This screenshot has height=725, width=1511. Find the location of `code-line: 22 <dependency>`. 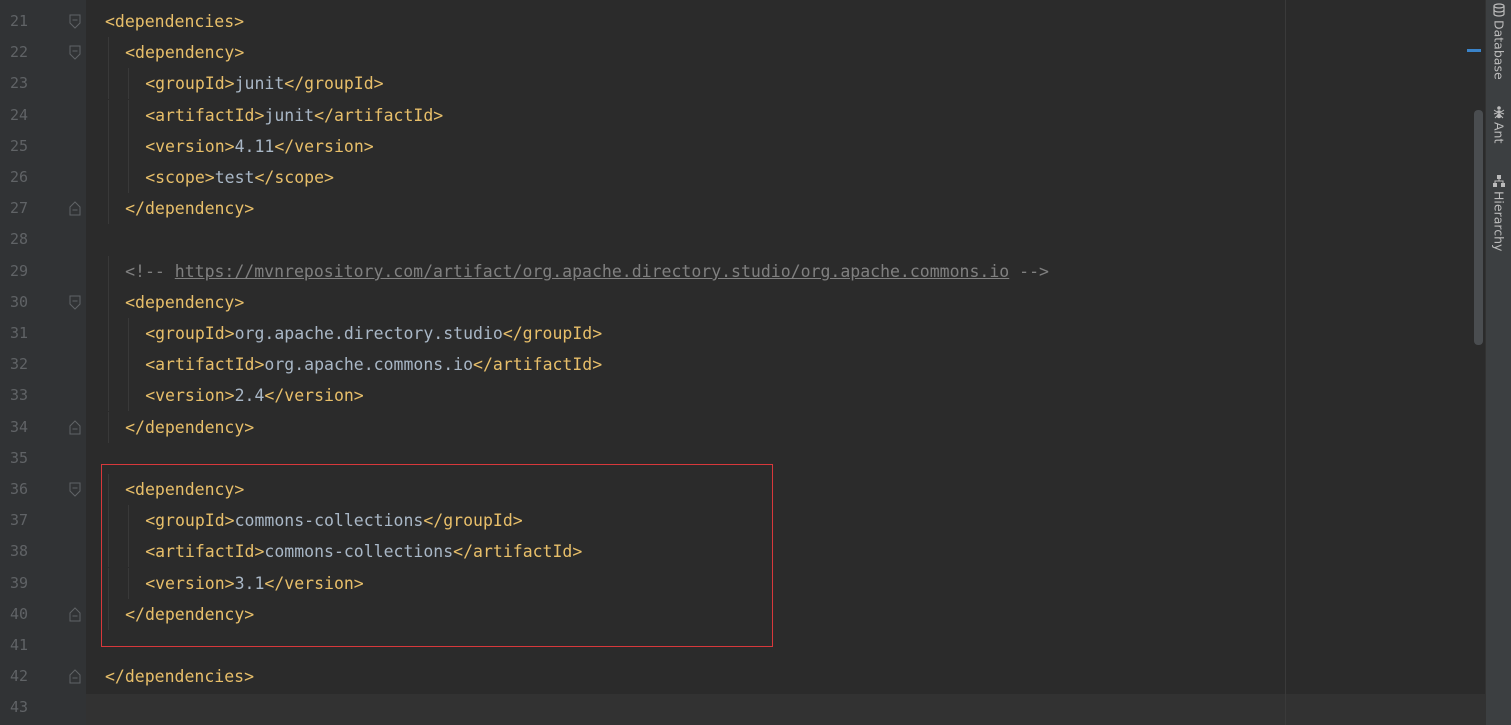

code-line: 22 <dependency> is located at coordinates (742, 52).